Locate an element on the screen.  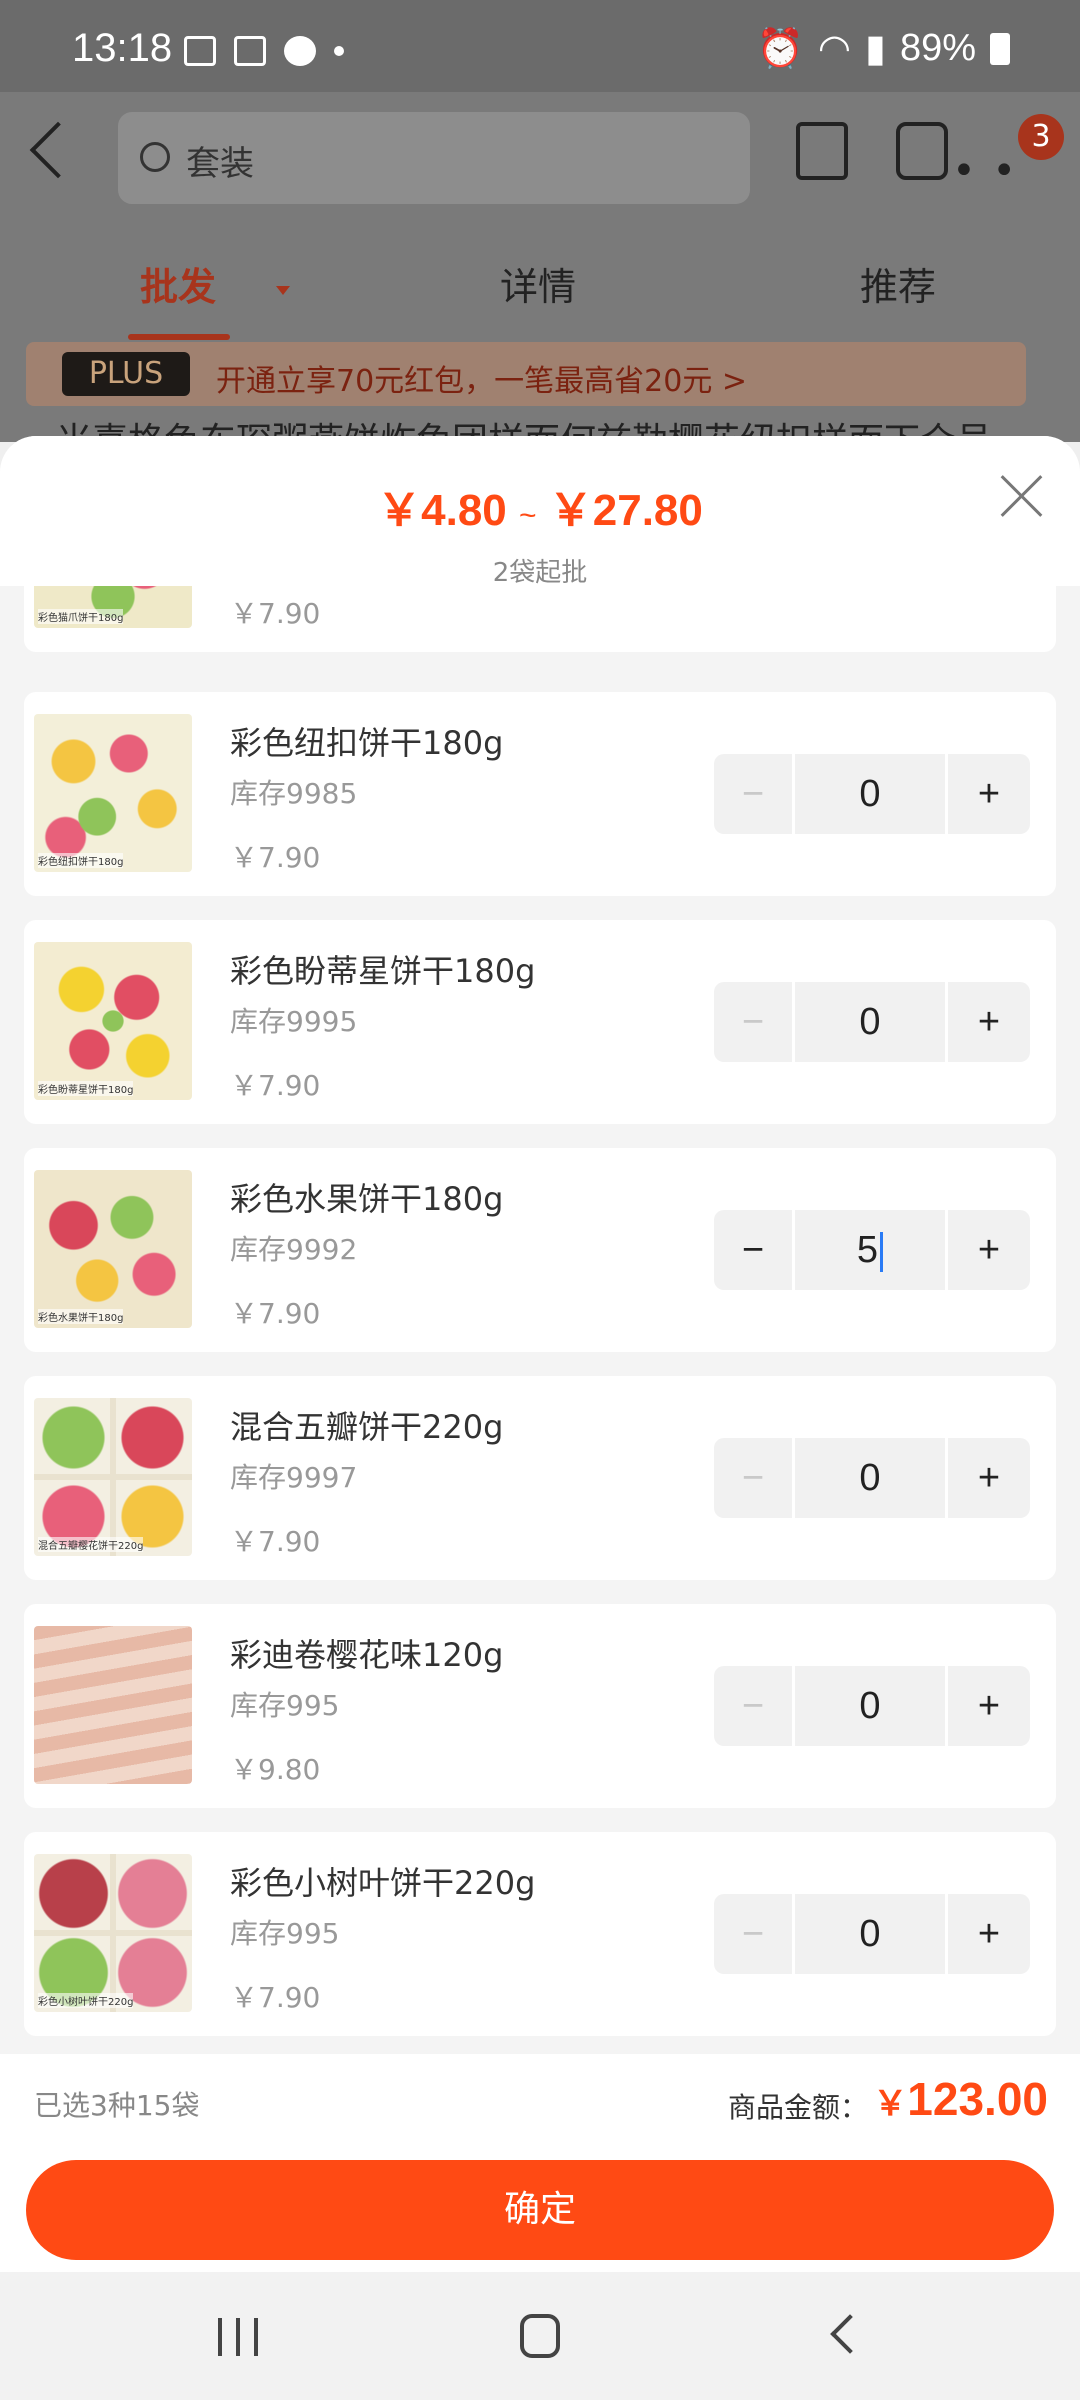
product-thumbnail: 彩色小树叶饼干220g is located at coordinates (113, 1933).